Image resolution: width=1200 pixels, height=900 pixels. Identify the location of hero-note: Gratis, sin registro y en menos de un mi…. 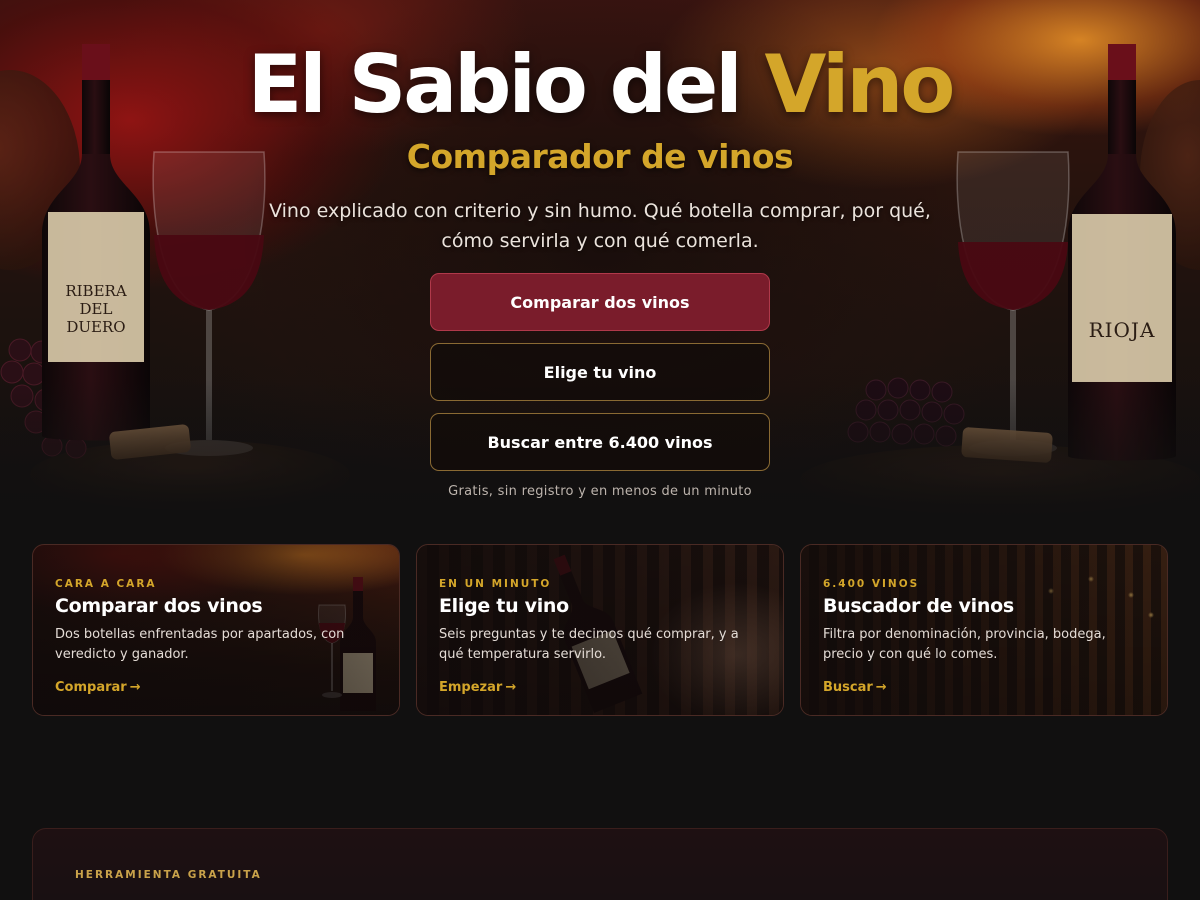
(600, 491).